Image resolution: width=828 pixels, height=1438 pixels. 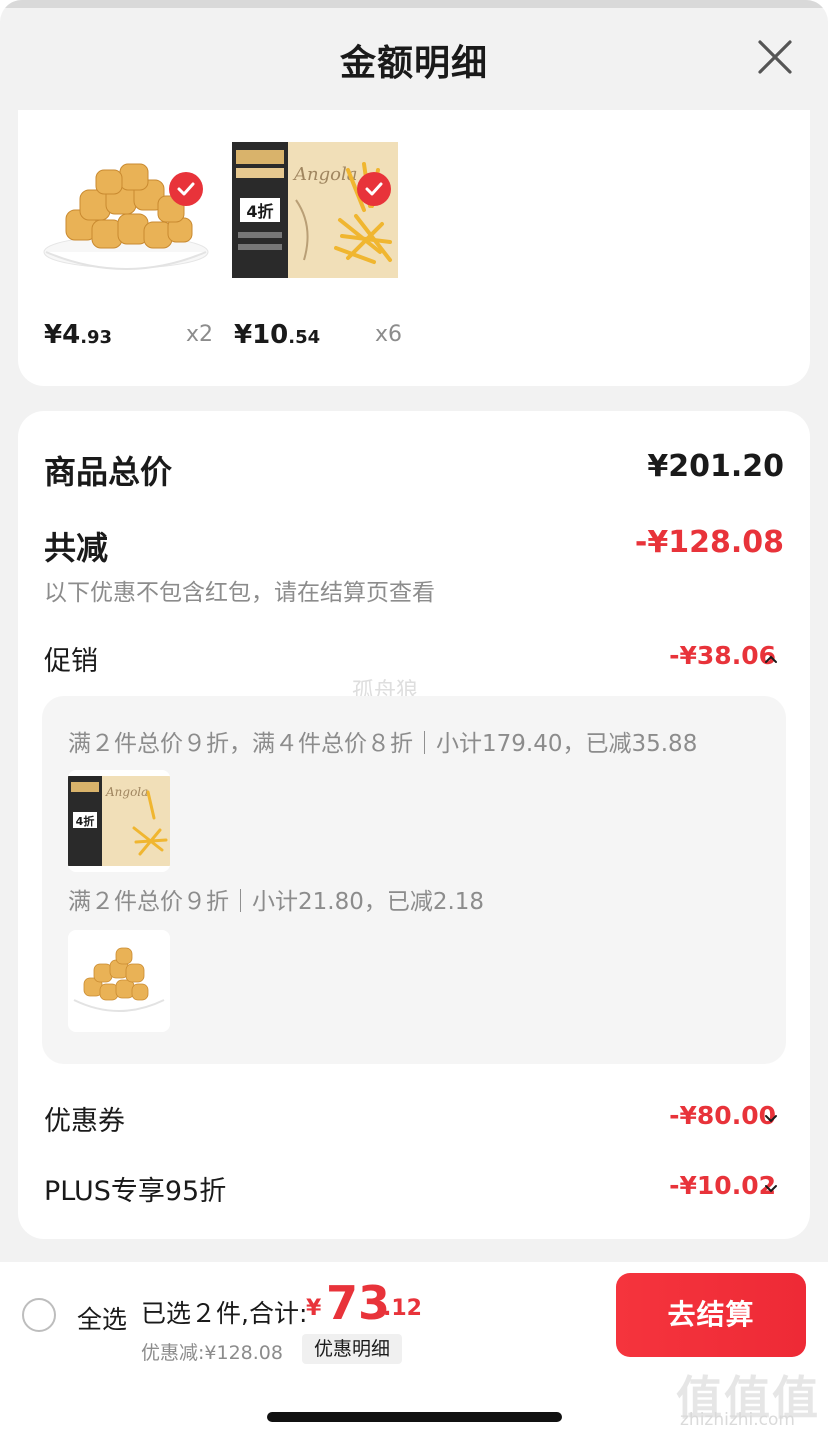 I want to click on checkout-button: 去结算, so click(x=711, y=1315).